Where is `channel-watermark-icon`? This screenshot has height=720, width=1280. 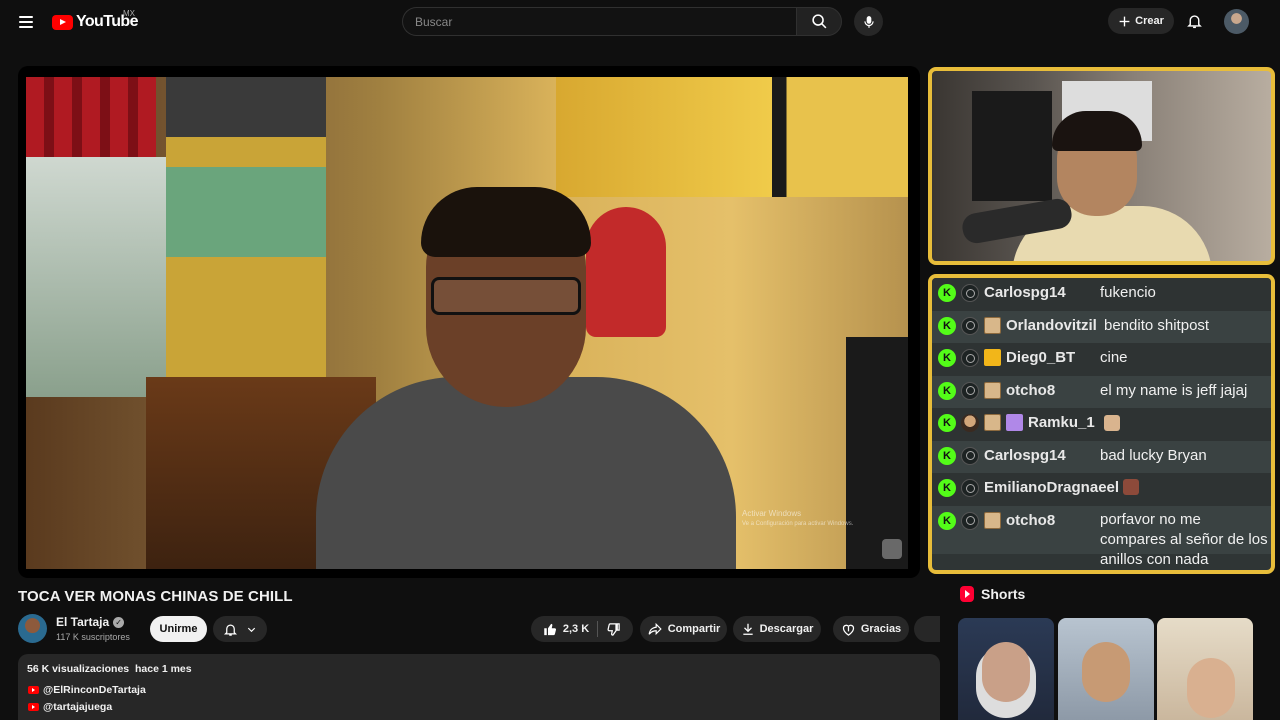
channel-watermark-icon is located at coordinates (892, 549).